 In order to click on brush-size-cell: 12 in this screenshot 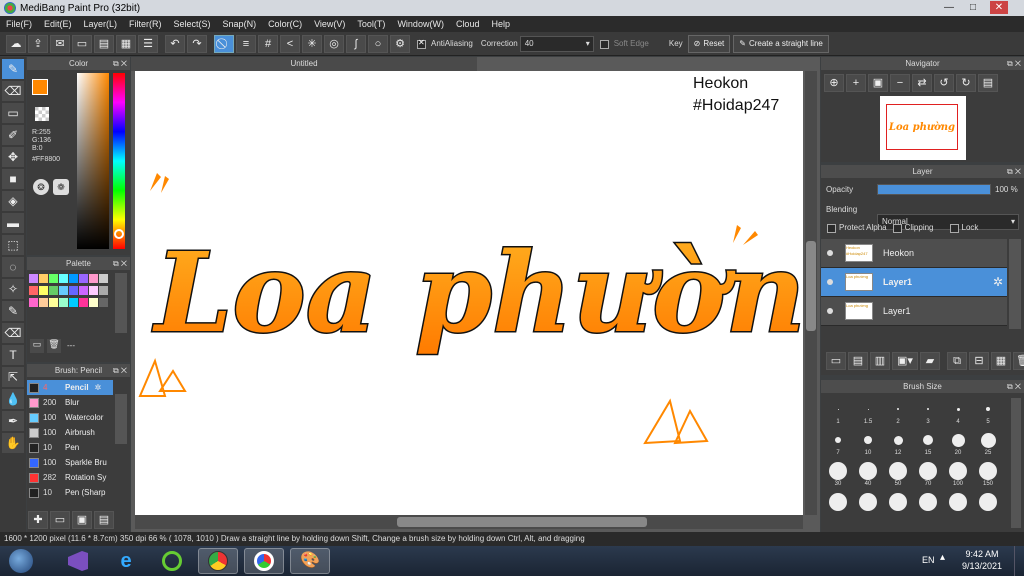, I will do `click(898, 445)`.